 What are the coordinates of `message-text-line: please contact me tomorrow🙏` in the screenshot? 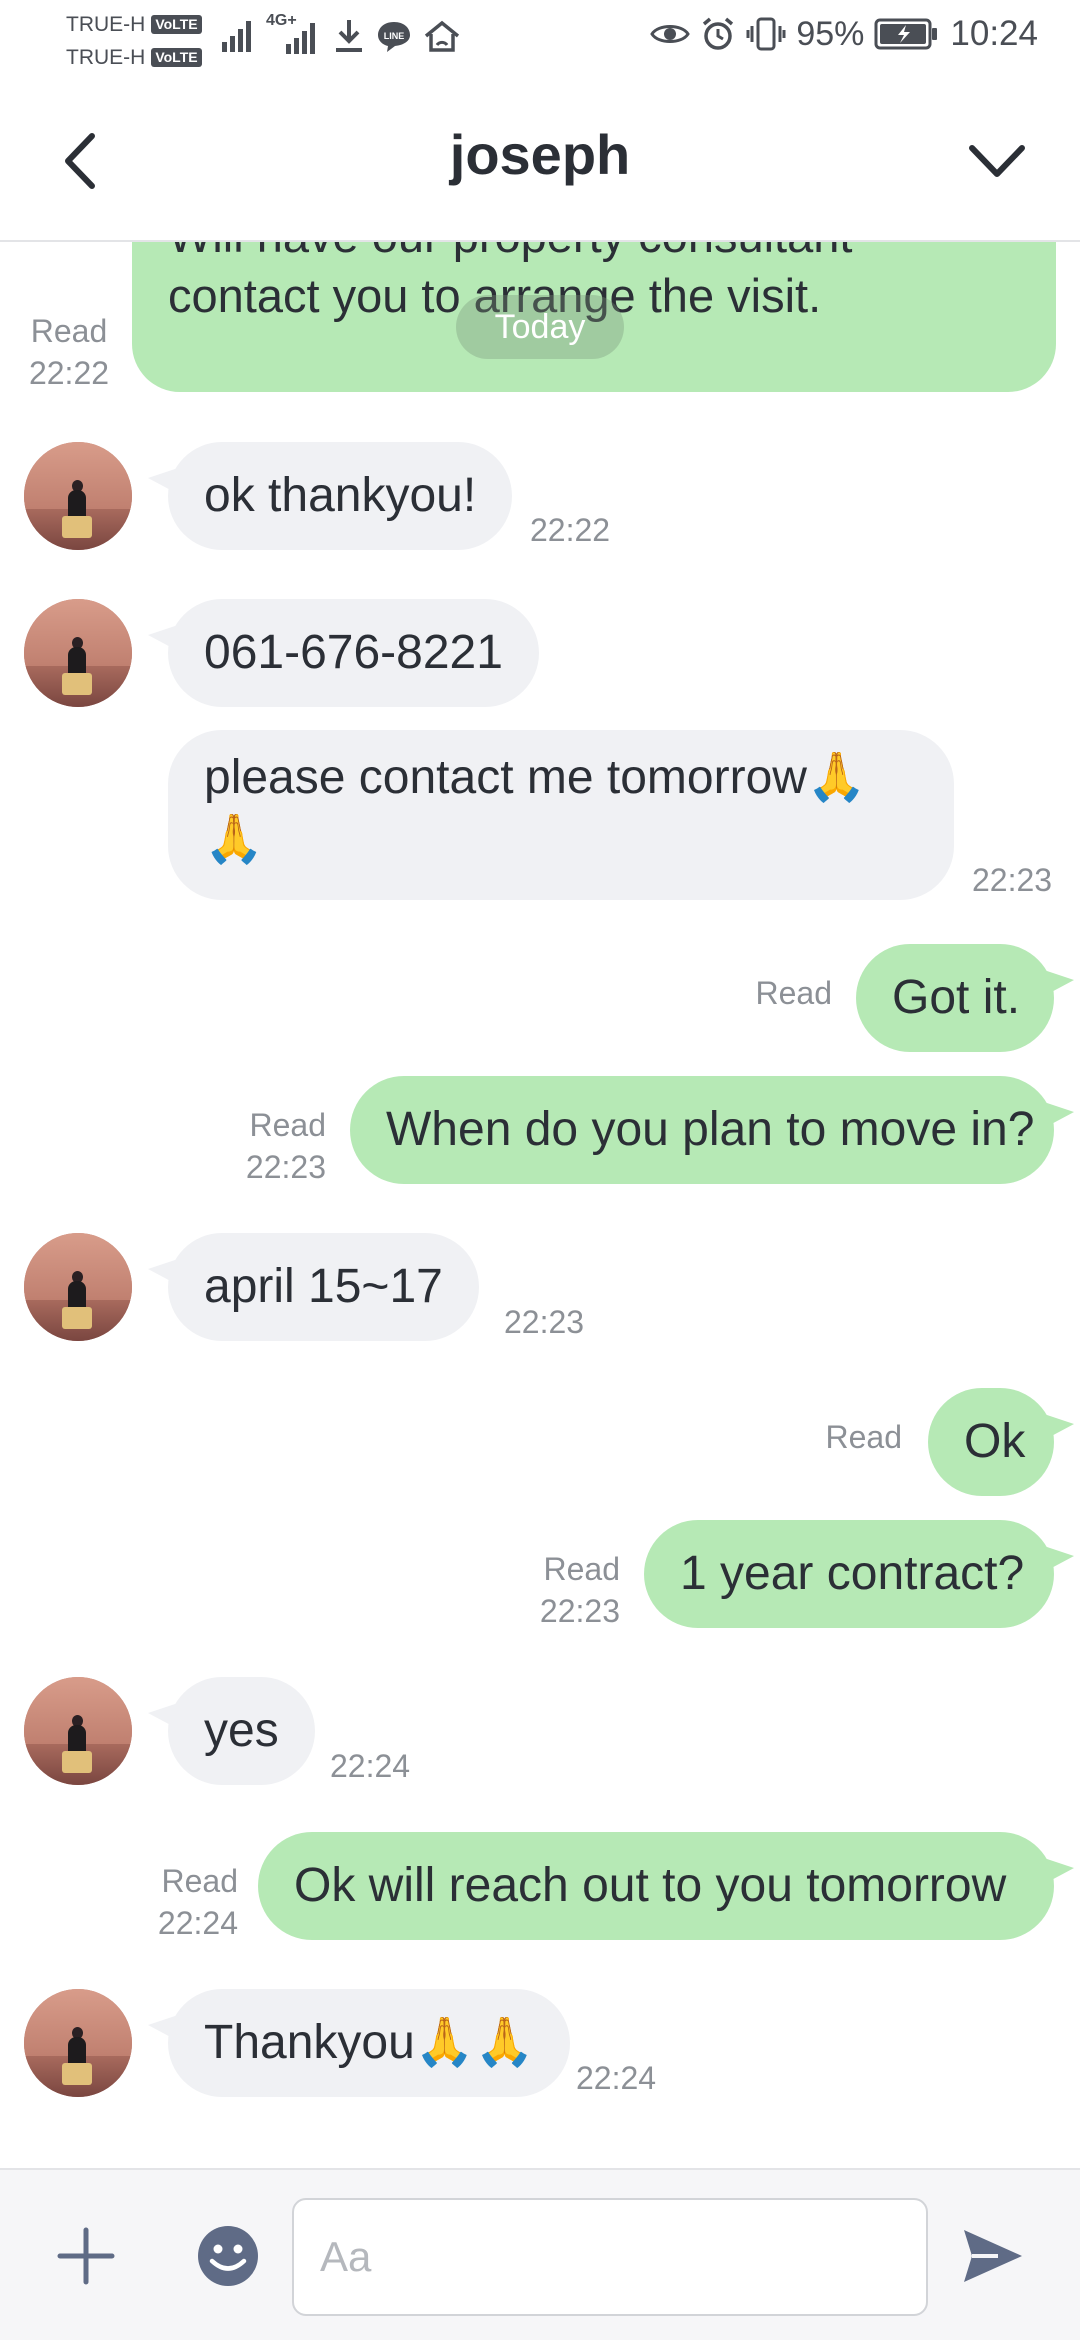 It's located at (535, 778).